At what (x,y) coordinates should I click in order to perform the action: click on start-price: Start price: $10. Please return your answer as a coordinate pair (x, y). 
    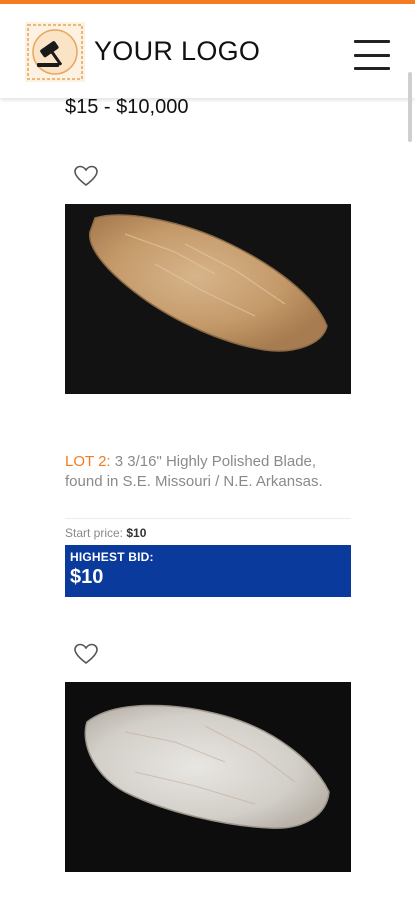
    Looking at the image, I should click on (105, 533).